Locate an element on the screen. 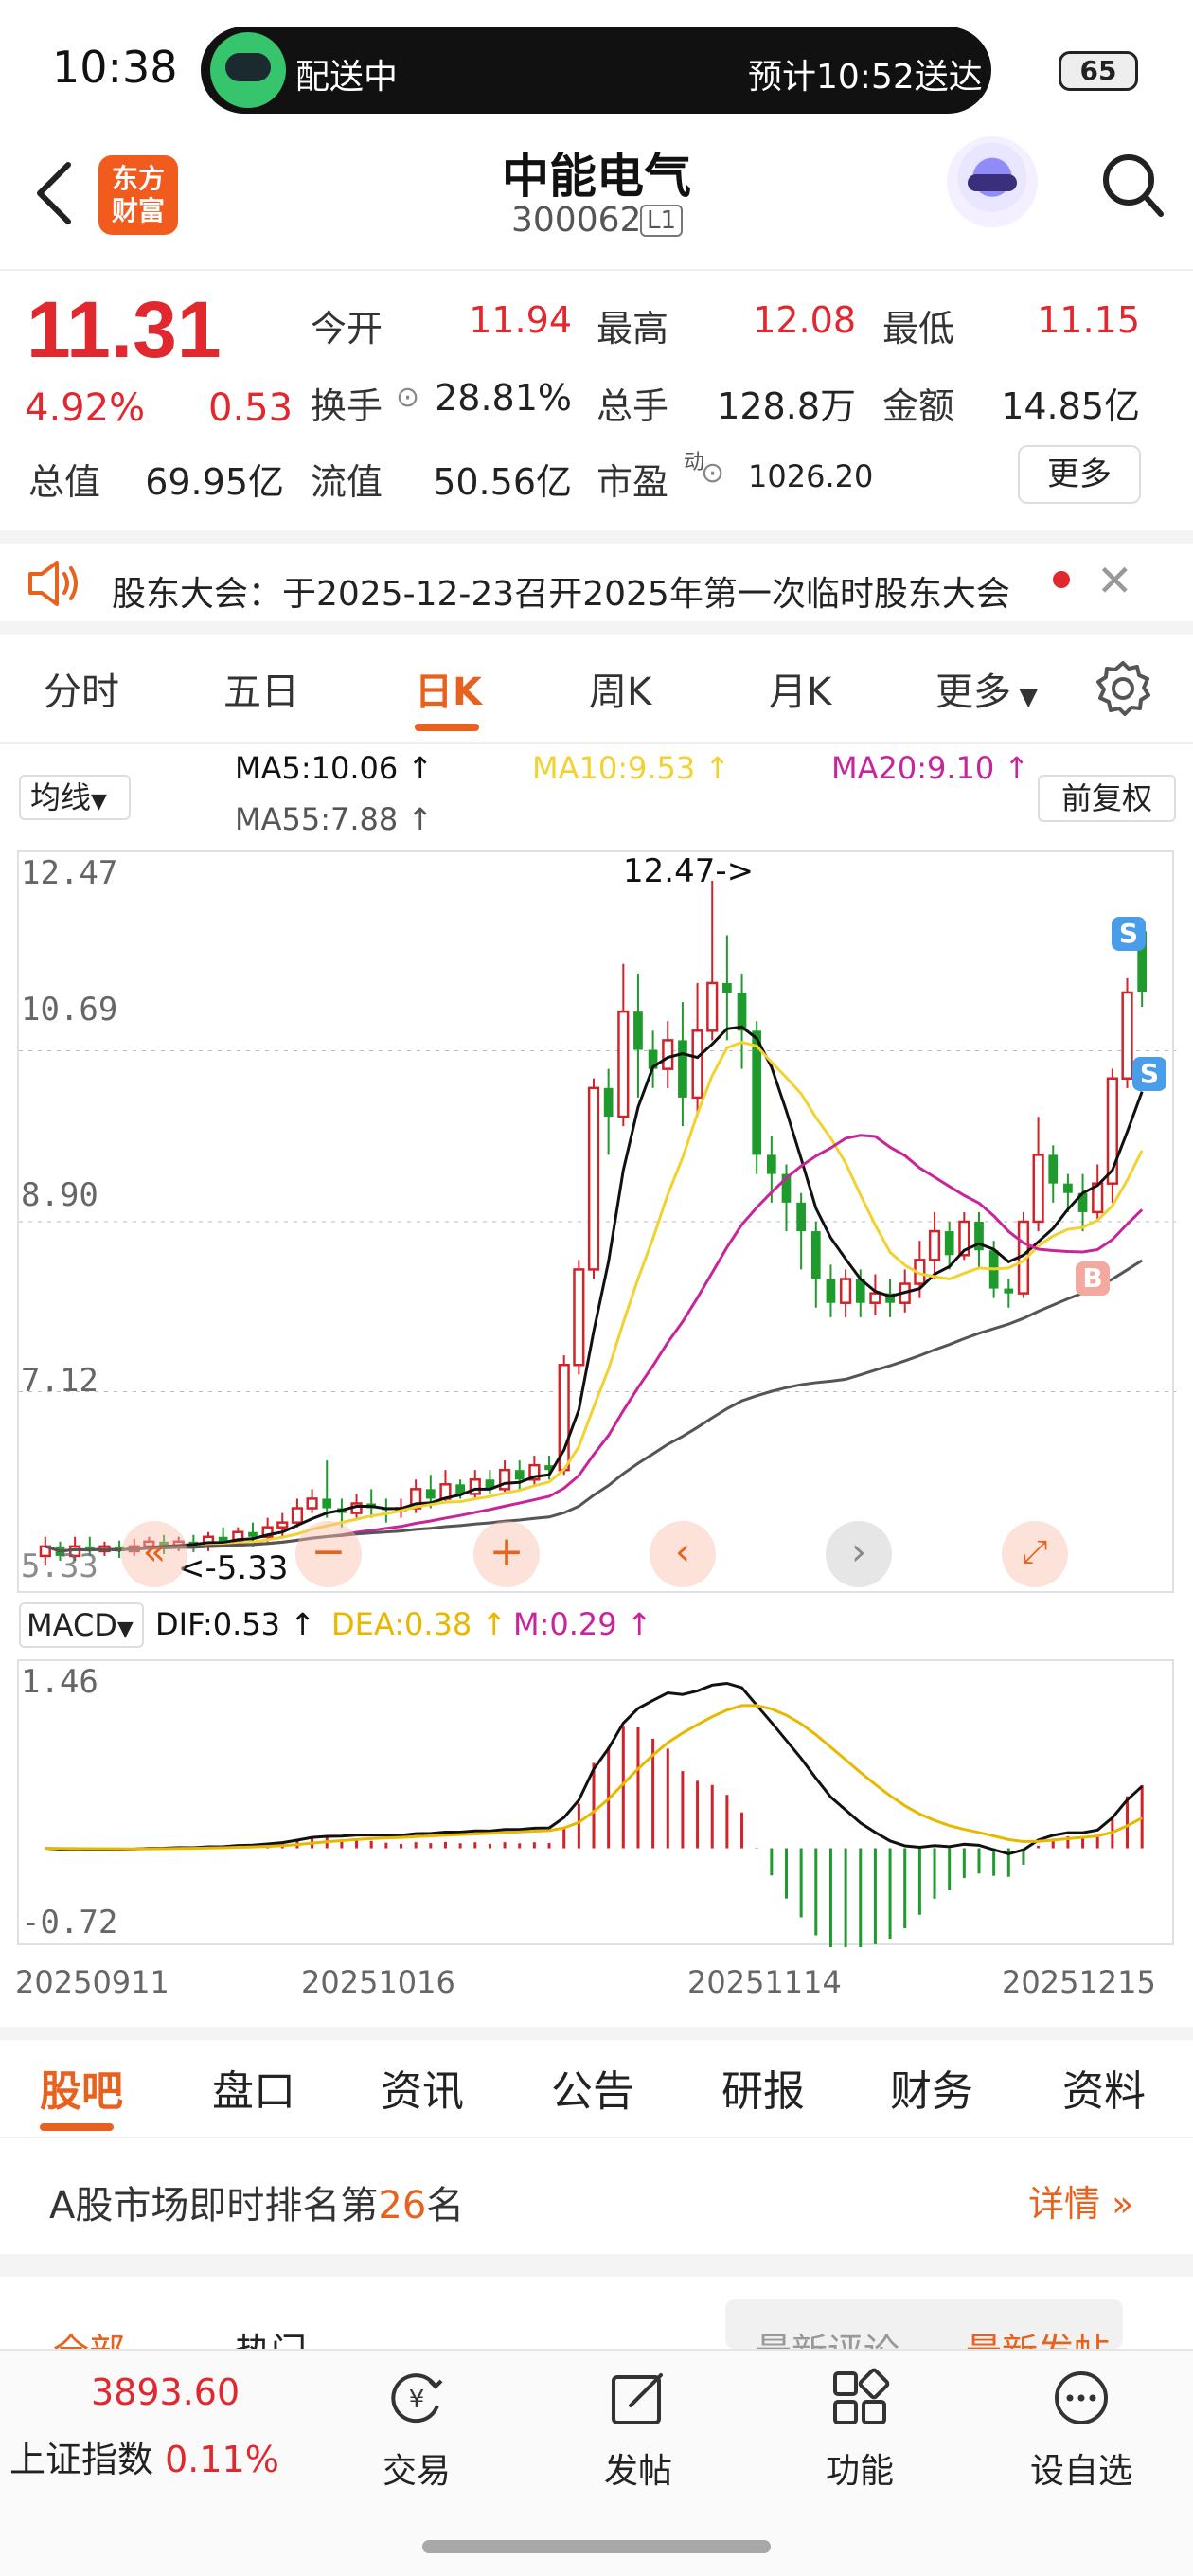 The width and height of the screenshot is (1193, 2576). ma10-value: MA10:9.53 ↑ is located at coordinates (631, 768).